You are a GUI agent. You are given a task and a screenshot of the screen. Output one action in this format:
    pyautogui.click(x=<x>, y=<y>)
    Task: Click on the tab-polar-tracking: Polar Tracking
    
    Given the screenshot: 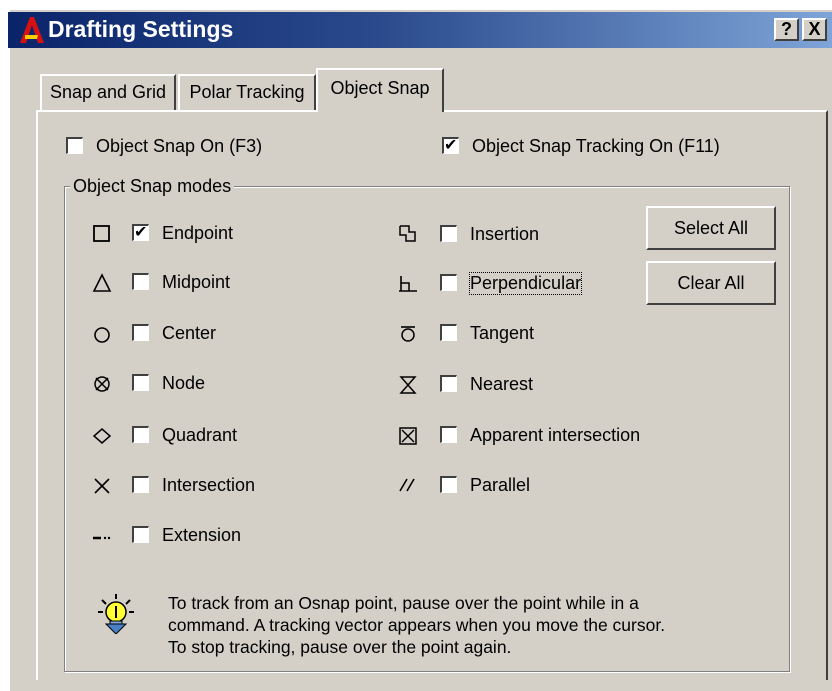 What is the action you would take?
    pyautogui.click(x=247, y=92)
    